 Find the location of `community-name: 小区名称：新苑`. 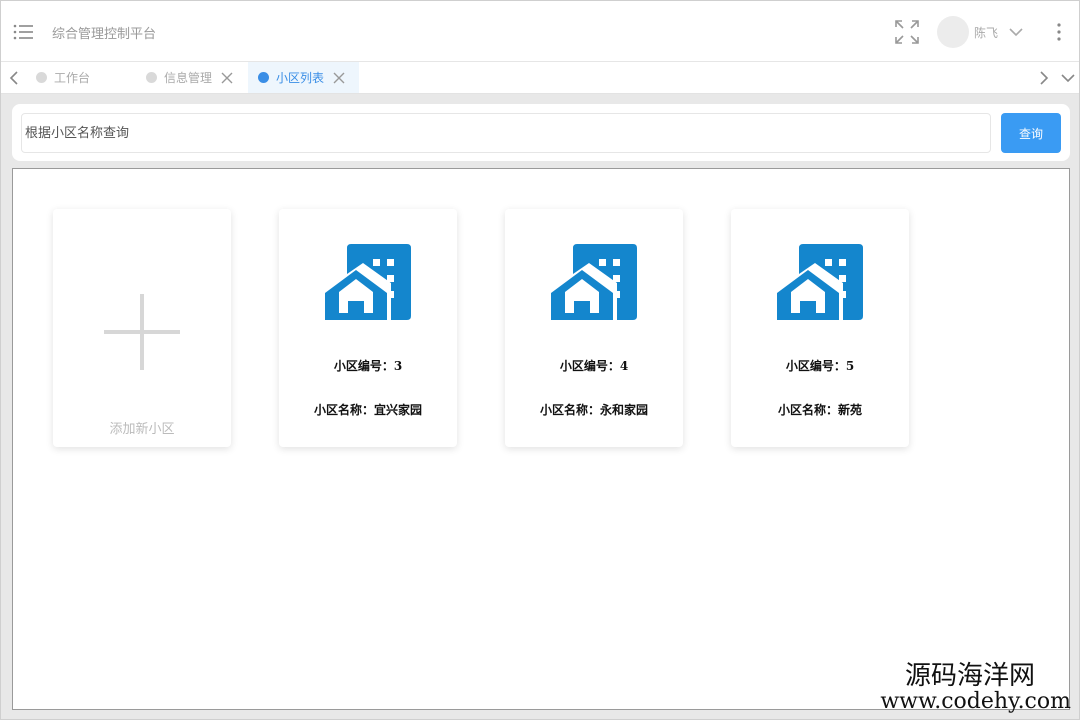

community-name: 小区名称：新苑 is located at coordinates (819, 410).